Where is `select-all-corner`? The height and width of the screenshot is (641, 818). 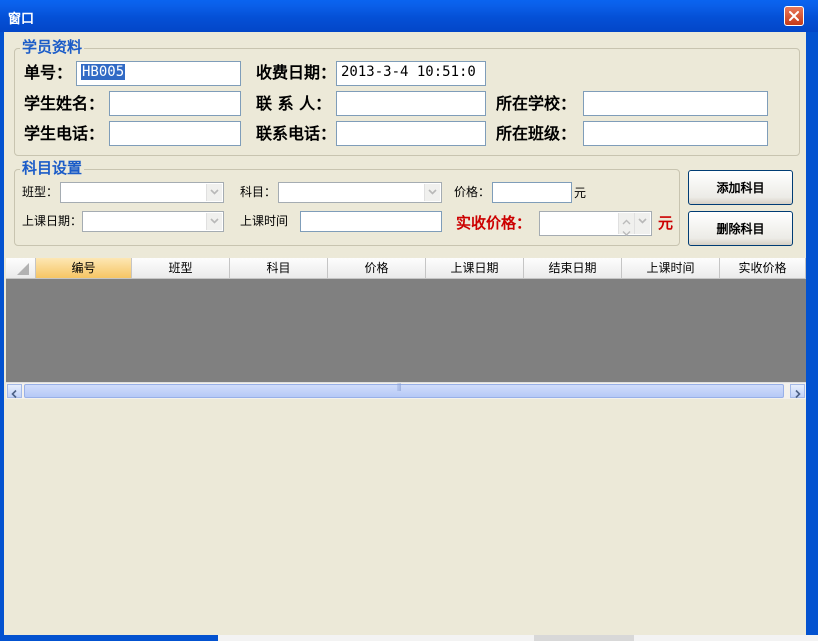 select-all-corner is located at coordinates (21, 268).